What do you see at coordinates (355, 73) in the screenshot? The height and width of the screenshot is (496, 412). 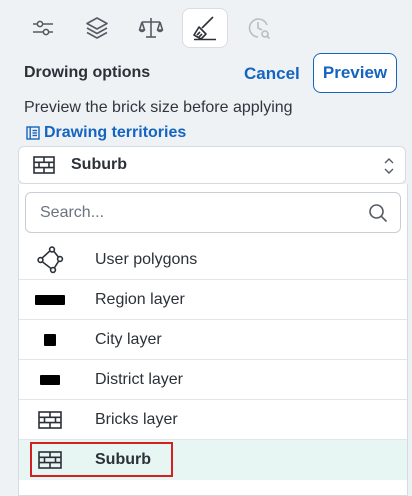 I see `preview-button: Preview` at bounding box center [355, 73].